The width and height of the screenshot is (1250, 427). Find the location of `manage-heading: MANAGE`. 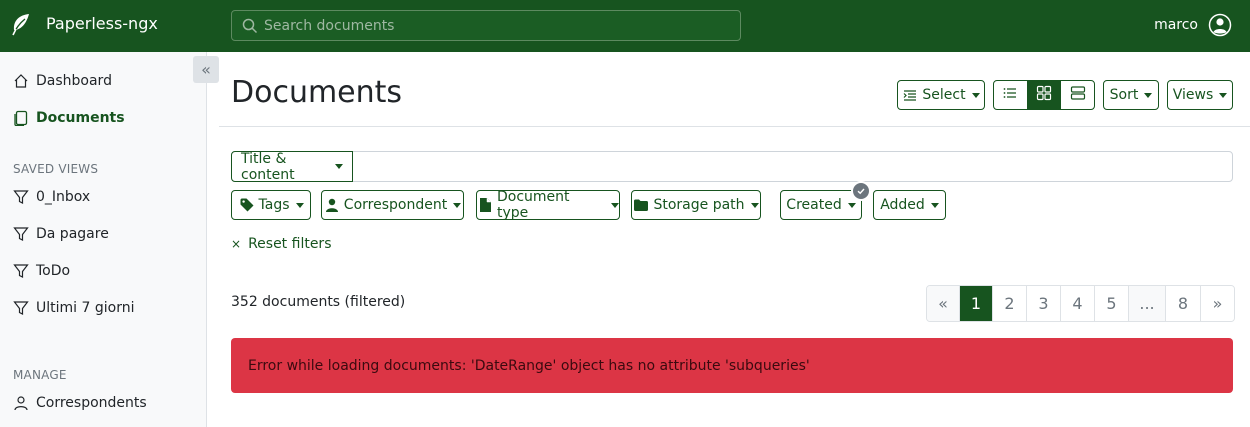

manage-heading: MANAGE is located at coordinates (40, 375).